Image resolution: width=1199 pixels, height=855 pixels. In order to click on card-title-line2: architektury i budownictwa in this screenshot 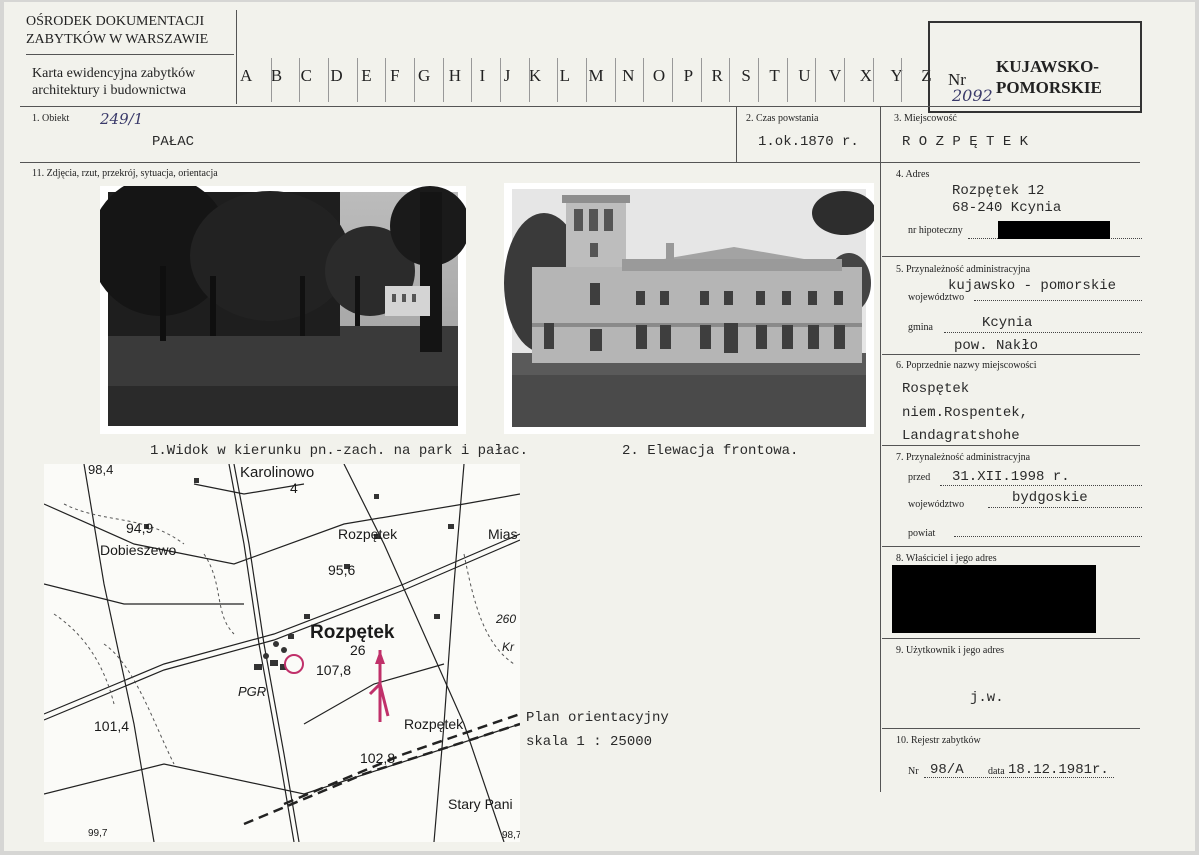, I will do `click(109, 90)`.